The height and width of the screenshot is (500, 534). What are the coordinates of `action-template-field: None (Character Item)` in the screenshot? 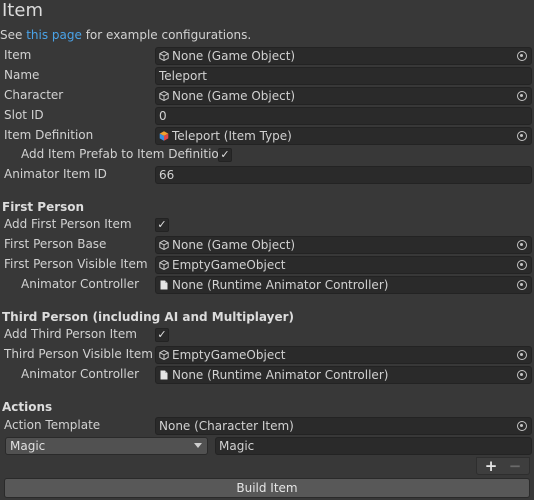 It's located at (343, 426).